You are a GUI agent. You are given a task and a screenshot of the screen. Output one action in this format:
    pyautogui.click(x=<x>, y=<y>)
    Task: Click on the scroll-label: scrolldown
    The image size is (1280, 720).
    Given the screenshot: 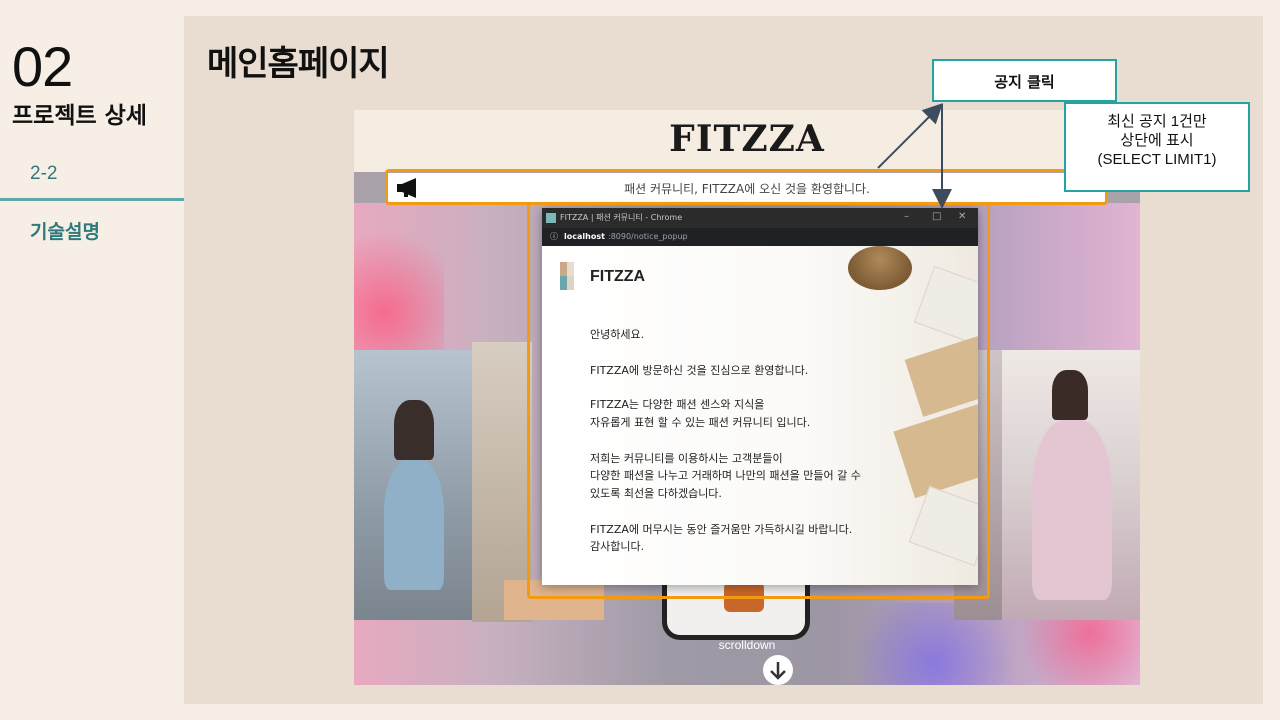 What is the action you would take?
    pyautogui.click(x=747, y=645)
    